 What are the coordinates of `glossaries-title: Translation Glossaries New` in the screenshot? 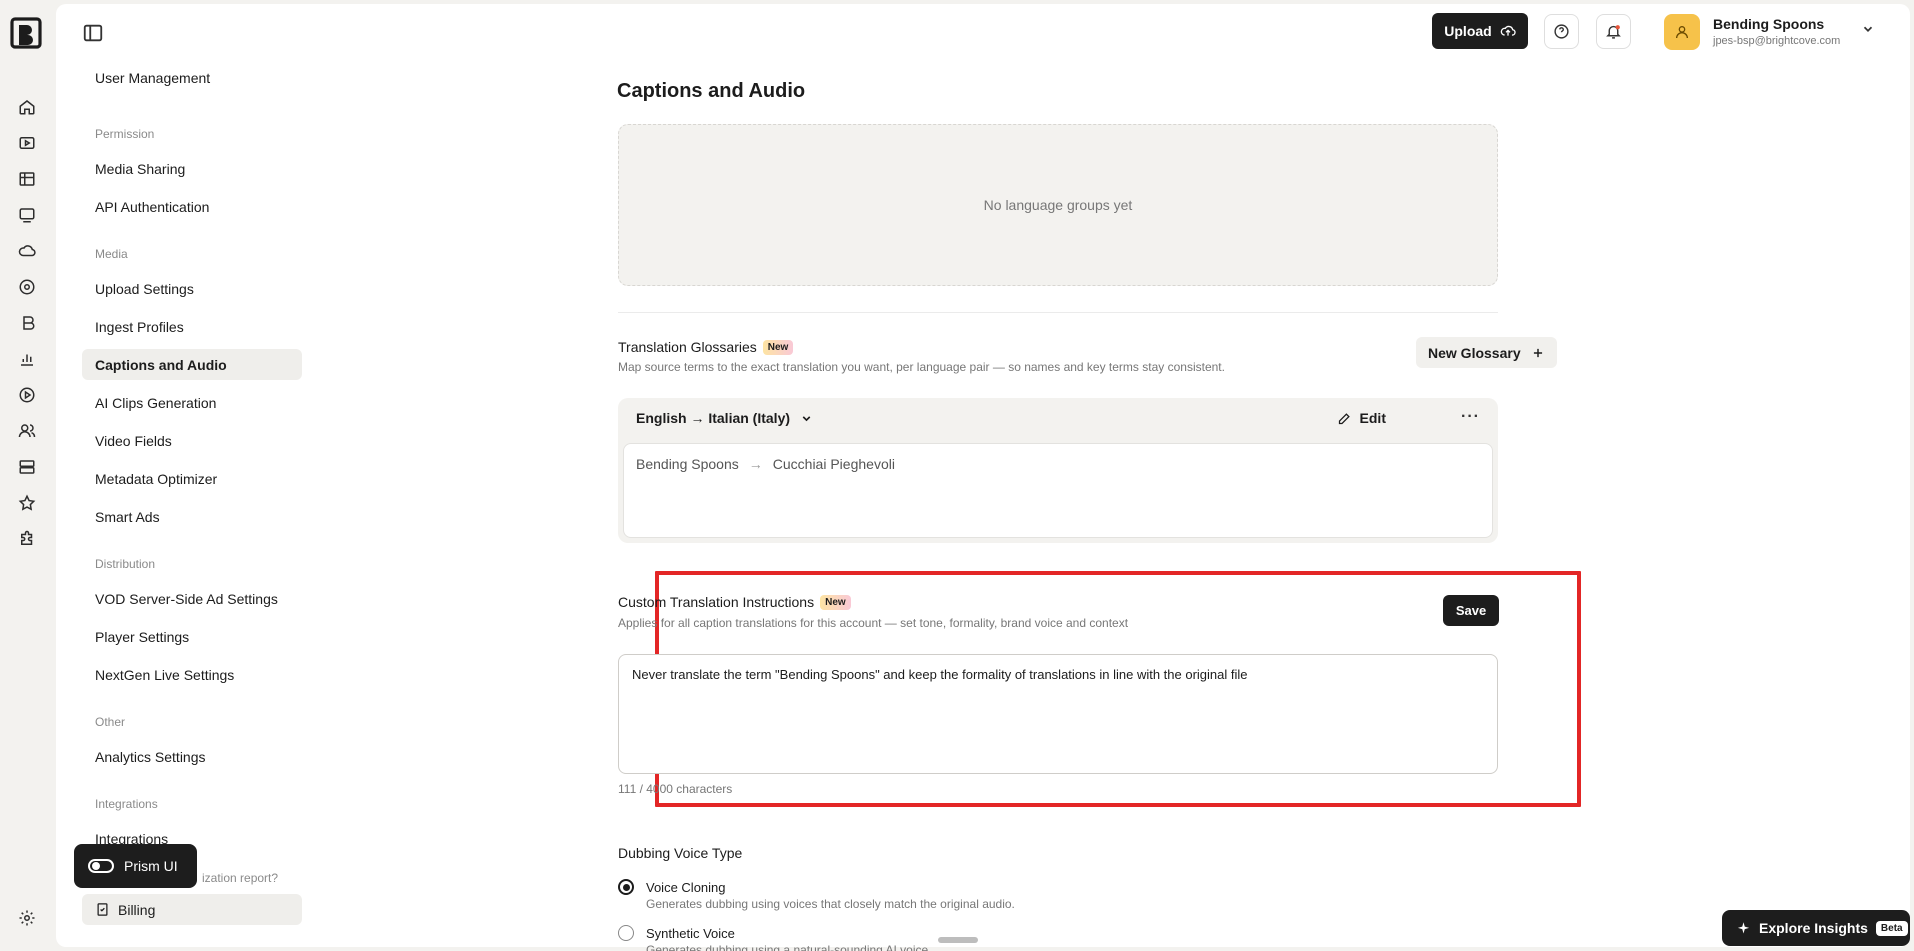 It's located at (706, 347).